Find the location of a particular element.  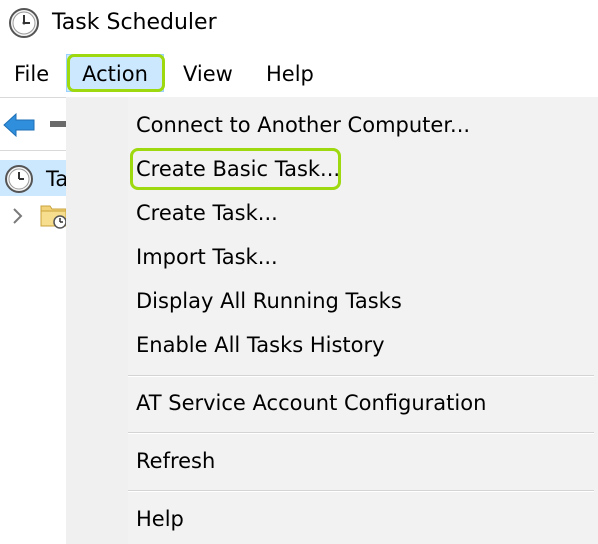

menuitem-help: Help is located at coordinates (160, 519).